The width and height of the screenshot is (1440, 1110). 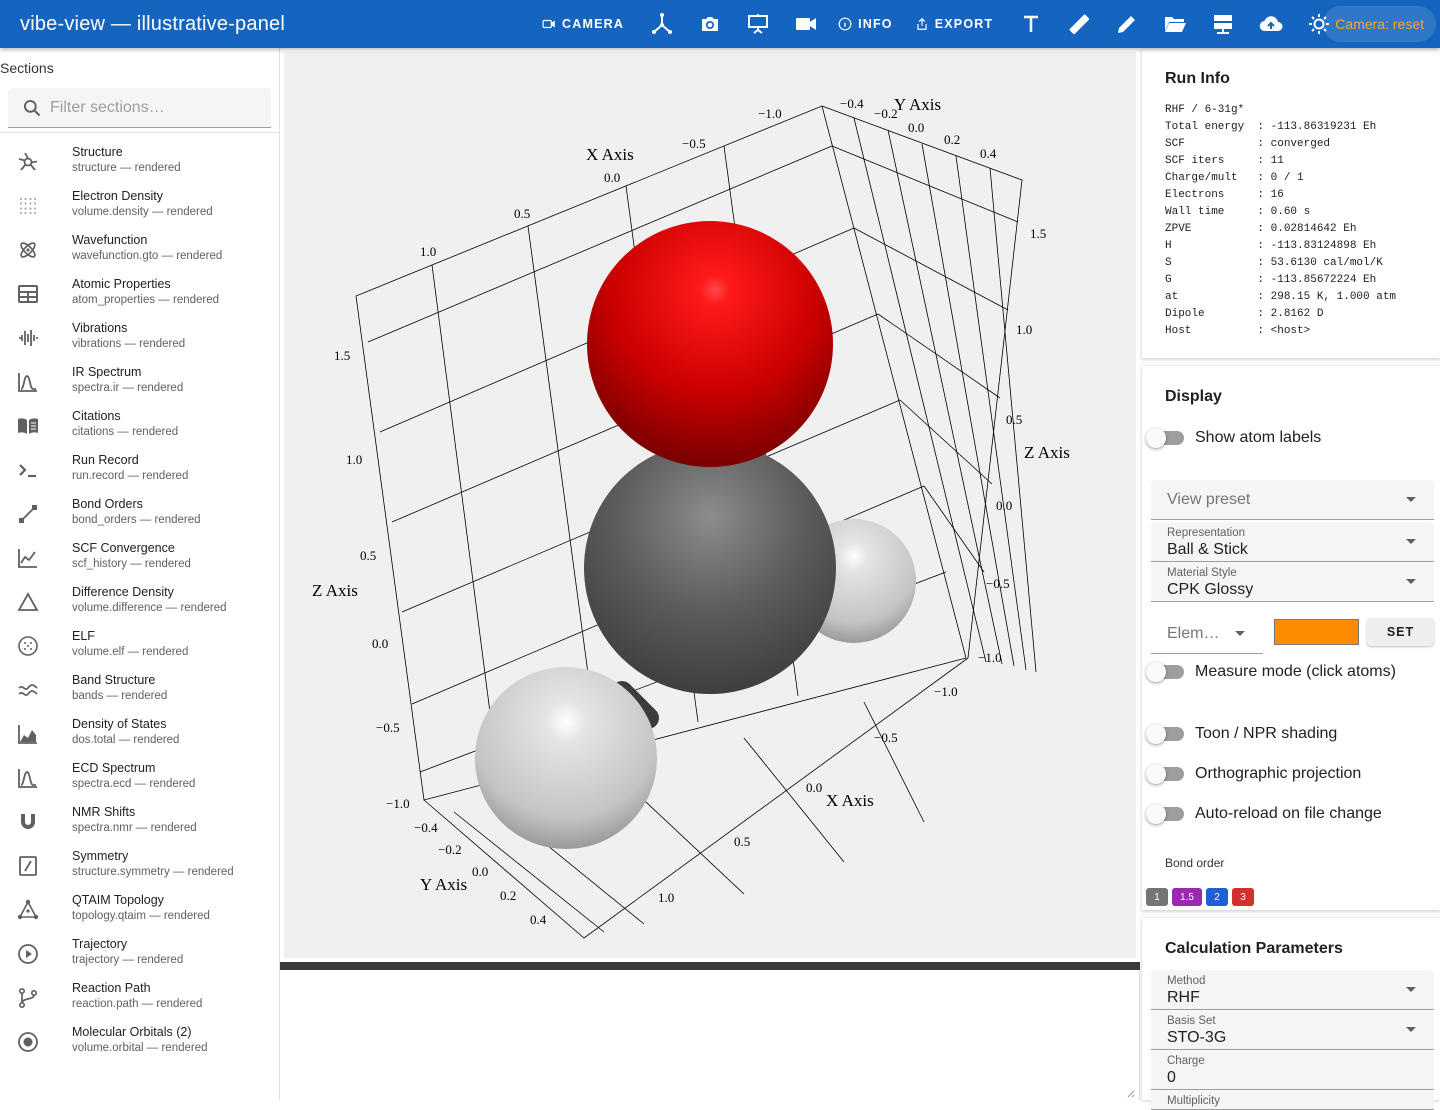 What do you see at coordinates (566, 758) in the screenshot?
I see `atom-h-front` at bounding box center [566, 758].